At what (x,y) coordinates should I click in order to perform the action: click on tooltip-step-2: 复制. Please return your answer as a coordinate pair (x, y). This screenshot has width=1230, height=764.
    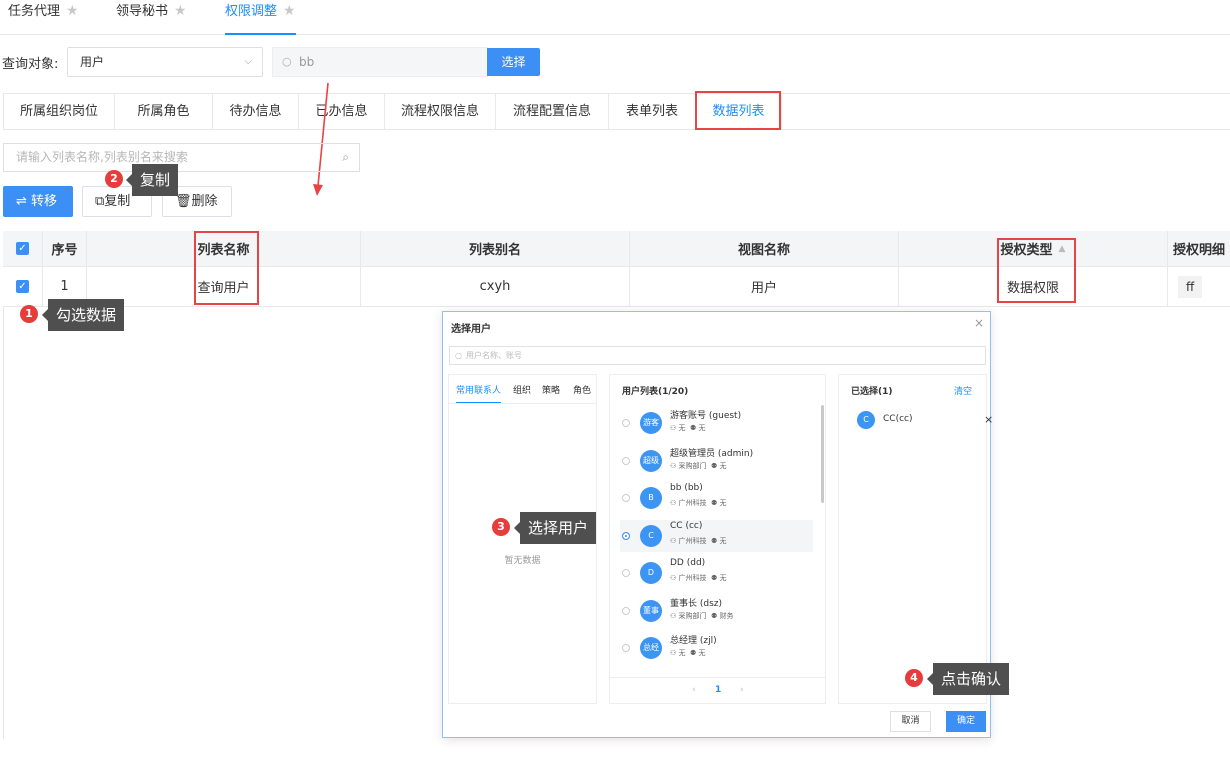
    Looking at the image, I should click on (152, 180).